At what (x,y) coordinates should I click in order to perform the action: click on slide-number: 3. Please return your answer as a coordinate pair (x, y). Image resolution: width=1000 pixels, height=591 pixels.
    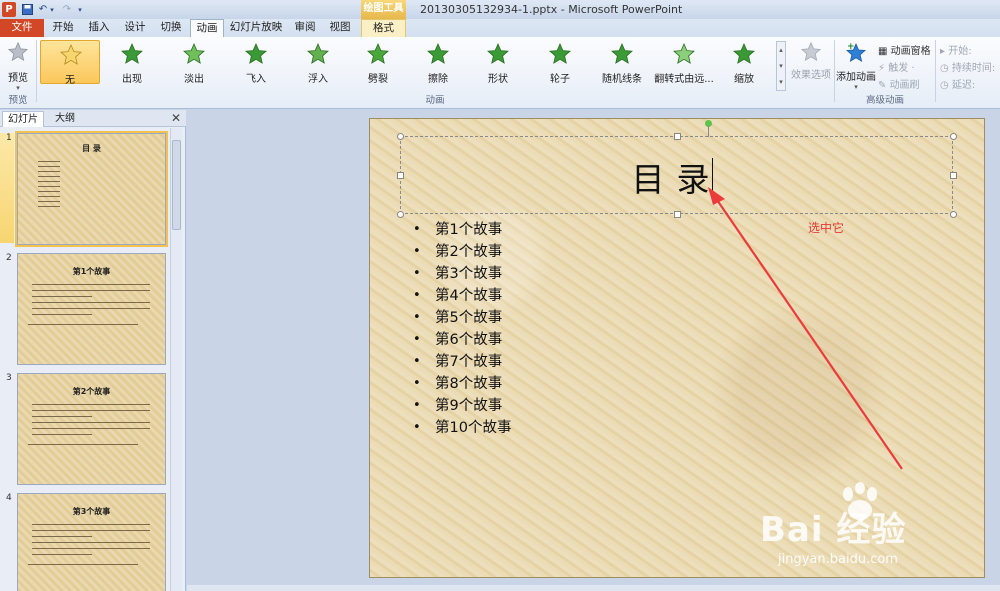
    Looking at the image, I should click on (9, 378).